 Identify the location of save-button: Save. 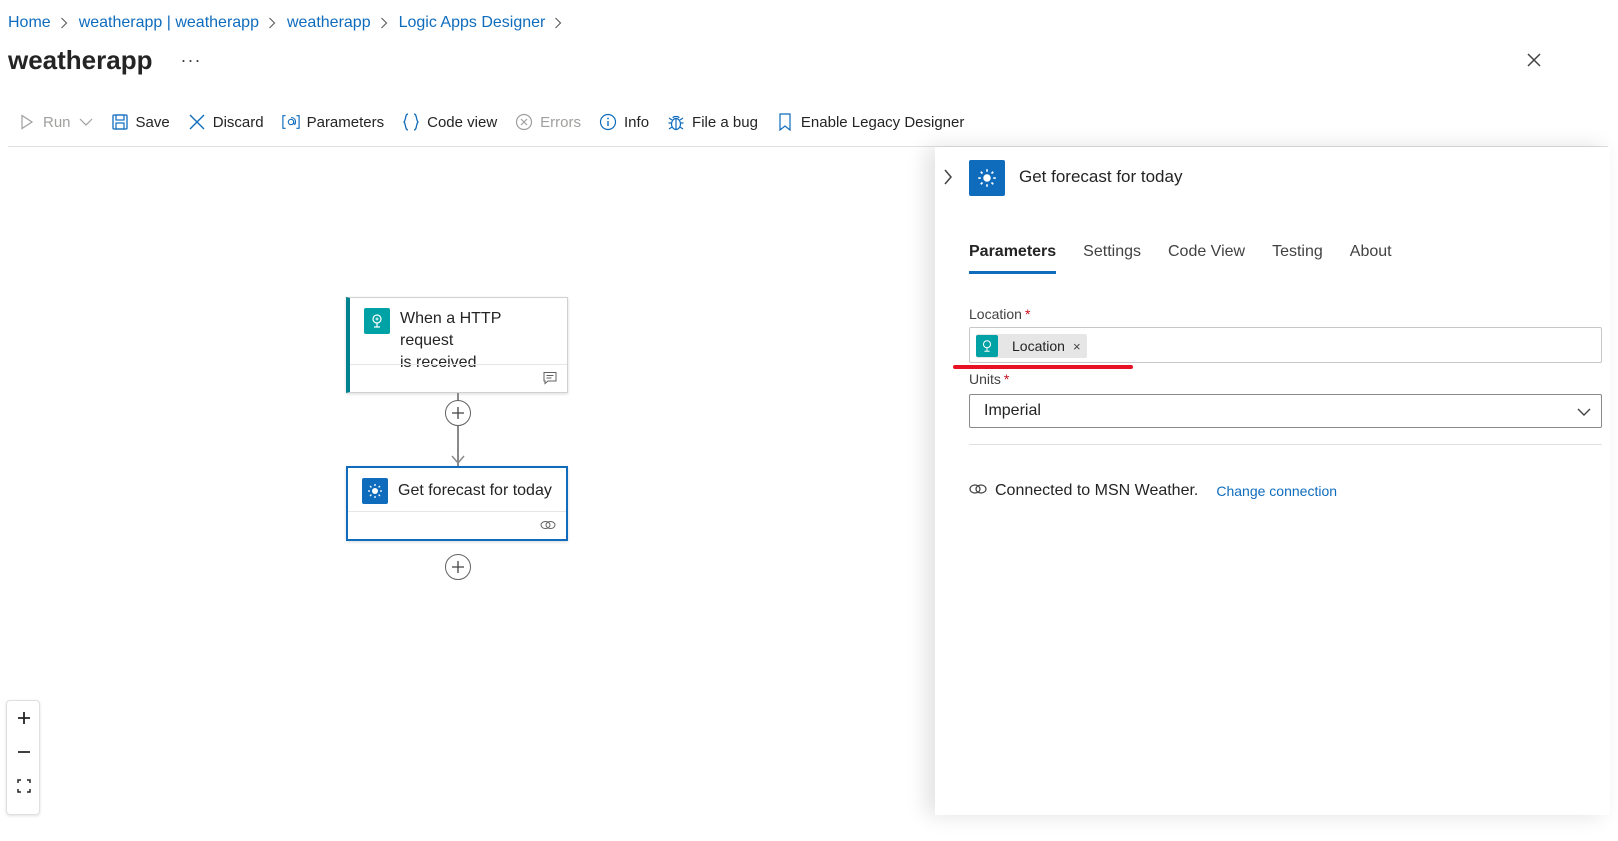
(140, 122).